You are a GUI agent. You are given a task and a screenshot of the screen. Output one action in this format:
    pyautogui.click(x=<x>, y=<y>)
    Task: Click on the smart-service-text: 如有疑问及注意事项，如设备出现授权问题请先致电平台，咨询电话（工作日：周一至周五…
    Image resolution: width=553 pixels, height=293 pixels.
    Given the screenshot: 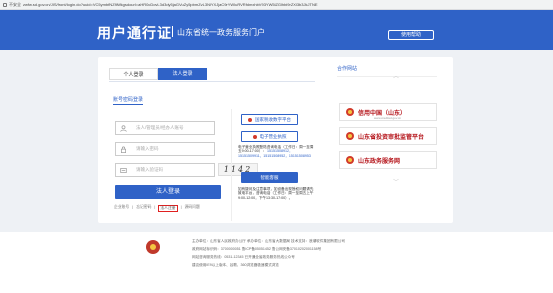 What is the action you would take?
    pyautogui.click(x=276, y=193)
    